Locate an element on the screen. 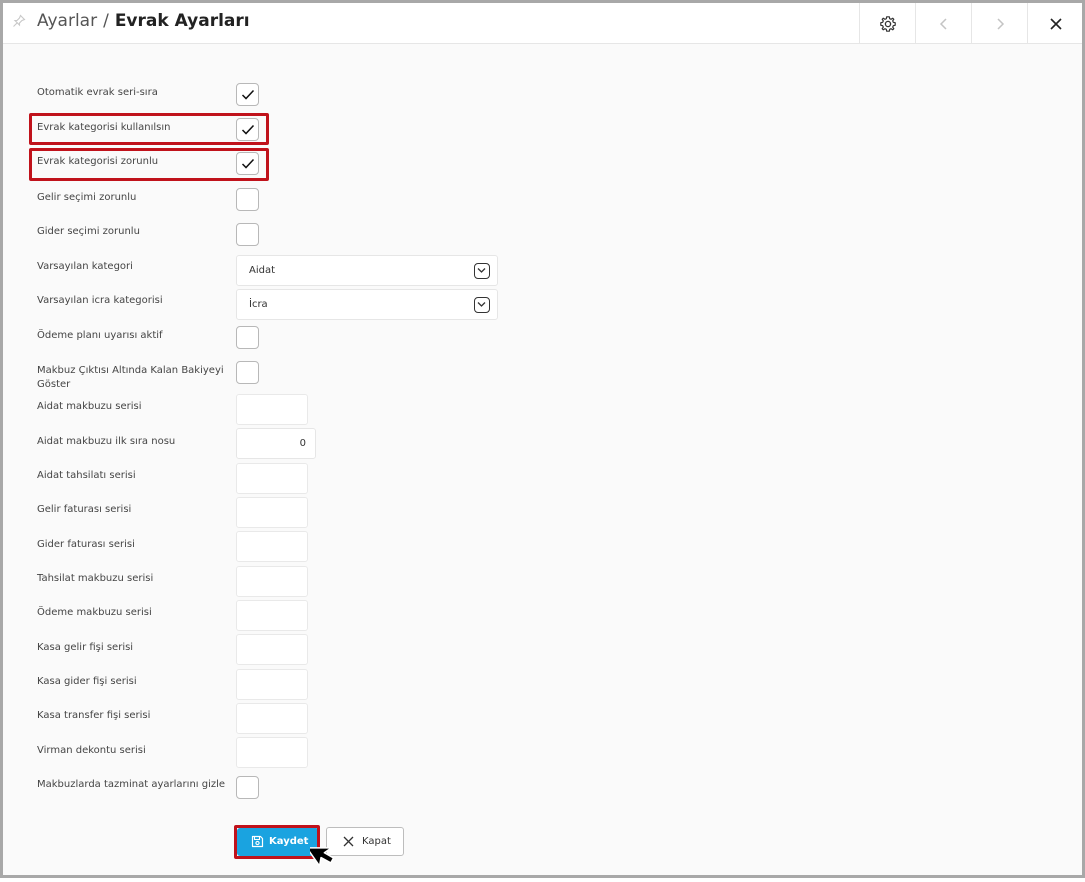  close-icon is located at coordinates (1056, 24).